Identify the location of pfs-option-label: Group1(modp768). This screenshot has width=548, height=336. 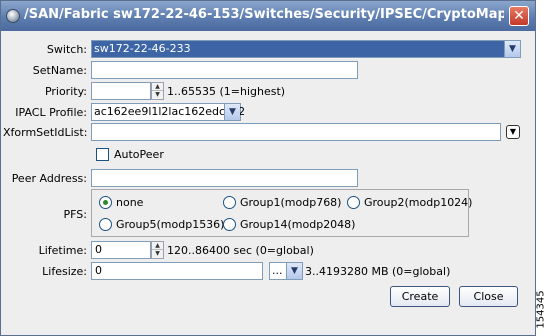
(291, 202).